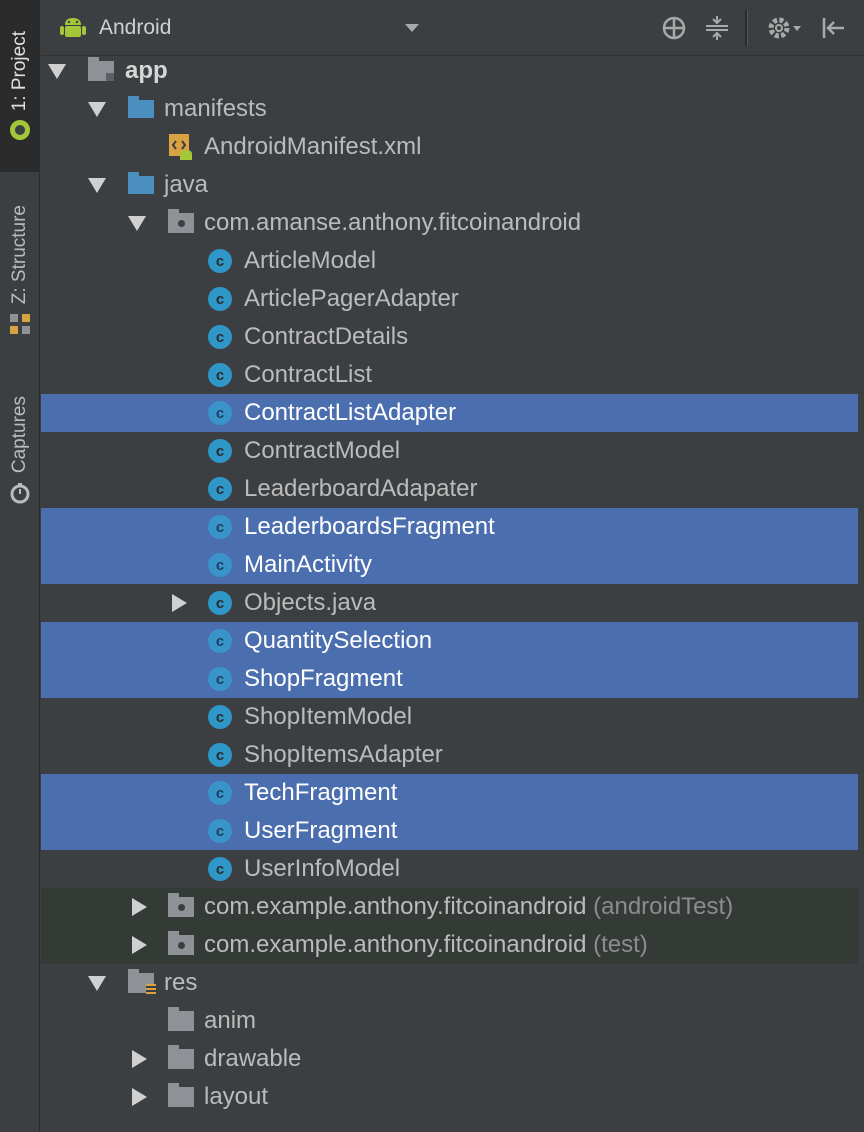 This screenshot has height=1132, width=864. I want to click on collapse-all-icon, so click(717, 28).